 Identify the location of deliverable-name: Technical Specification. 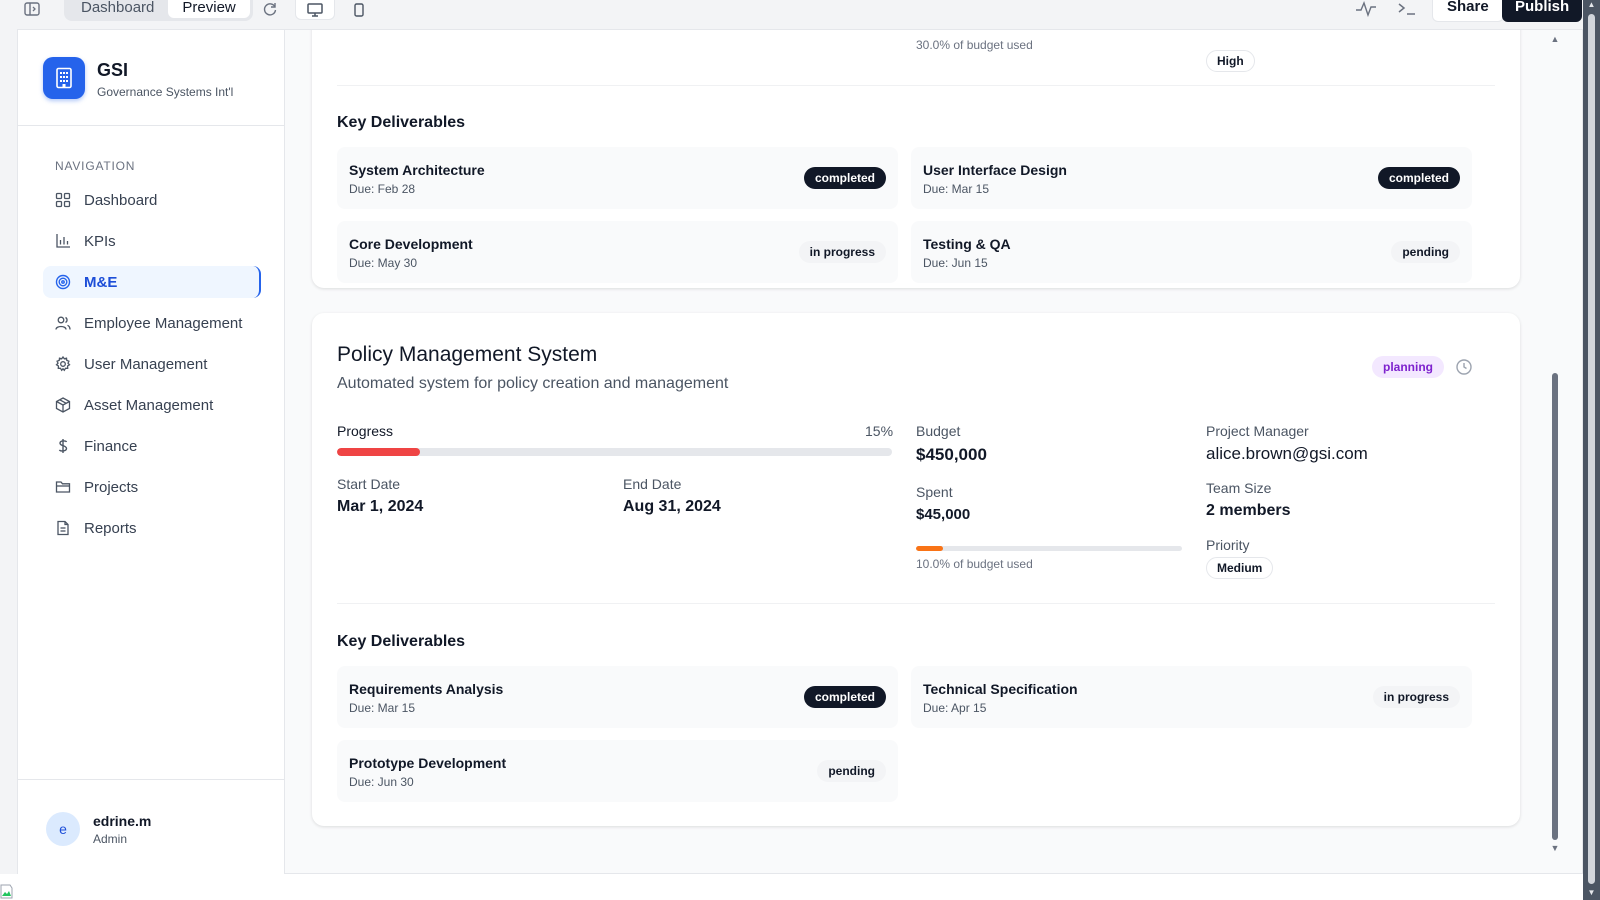
(1000, 689).